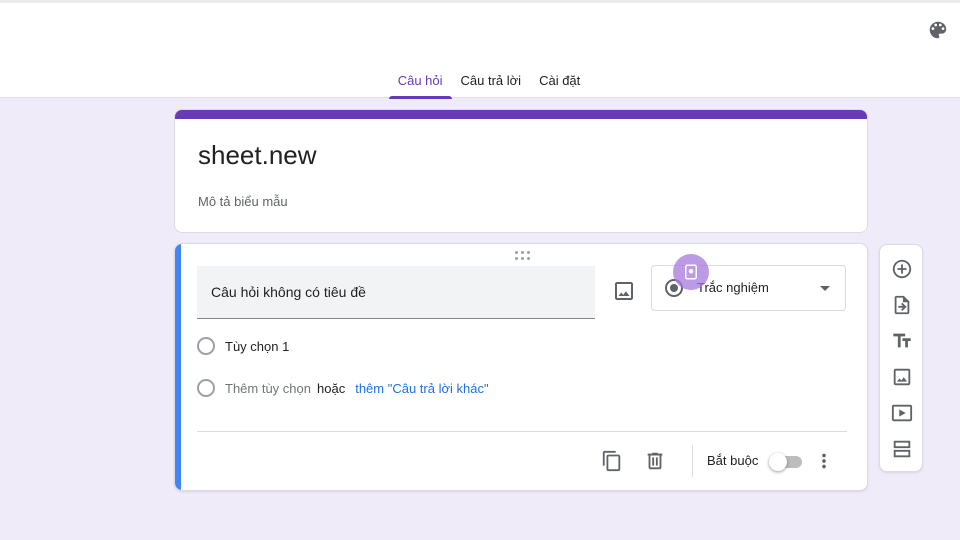 The image size is (960, 540). What do you see at coordinates (612, 461) in the screenshot?
I see `copy-icon` at bounding box center [612, 461].